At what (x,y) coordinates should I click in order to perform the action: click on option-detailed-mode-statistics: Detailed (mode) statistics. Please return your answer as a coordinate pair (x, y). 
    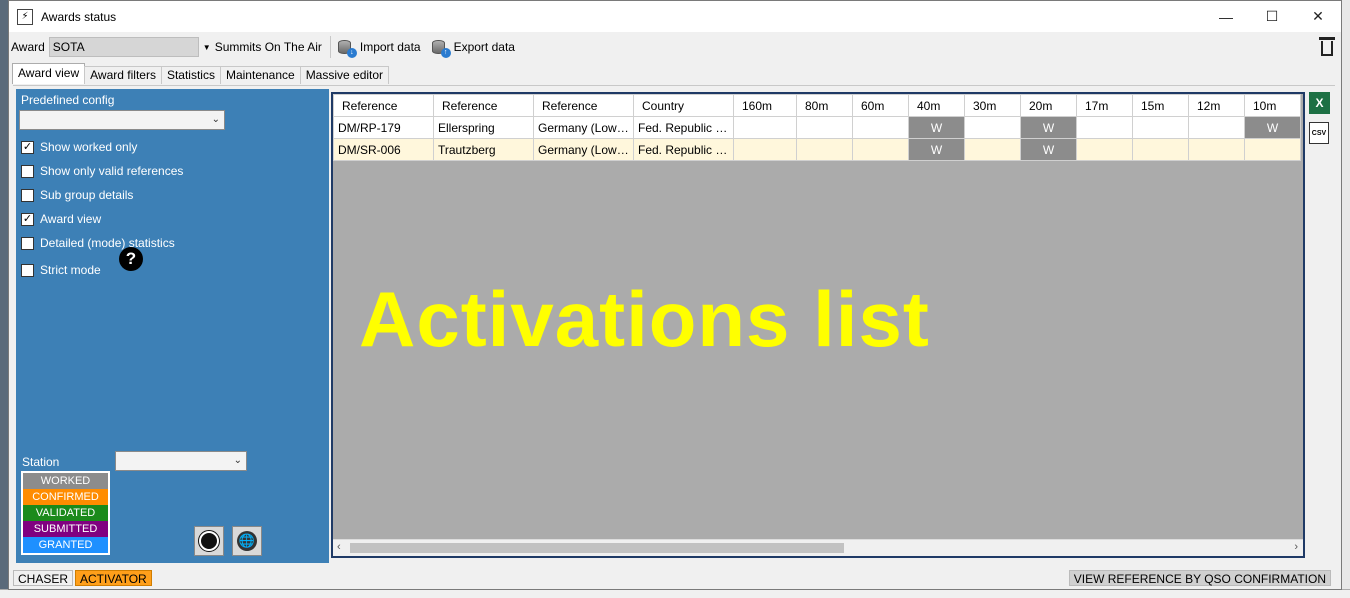
    Looking at the image, I should click on (98, 243).